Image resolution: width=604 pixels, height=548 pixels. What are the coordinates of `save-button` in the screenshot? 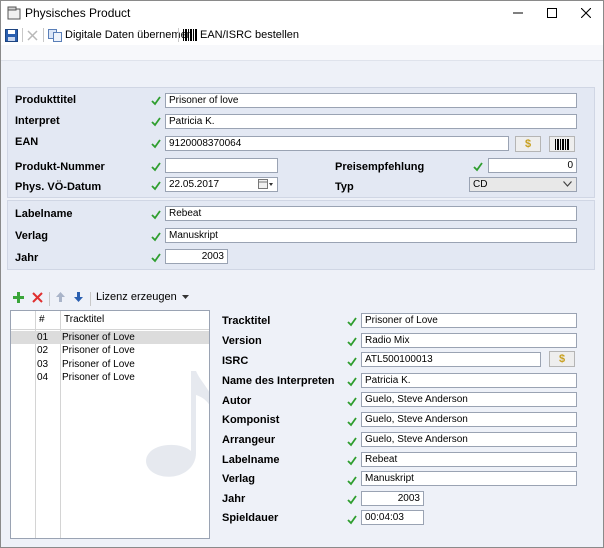 It's located at (11, 35).